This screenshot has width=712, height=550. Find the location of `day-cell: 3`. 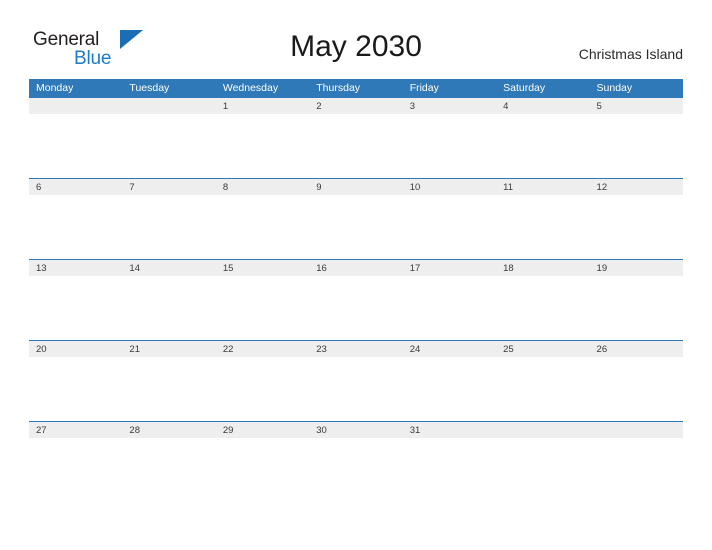

day-cell: 3 is located at coordinates (449, 106).